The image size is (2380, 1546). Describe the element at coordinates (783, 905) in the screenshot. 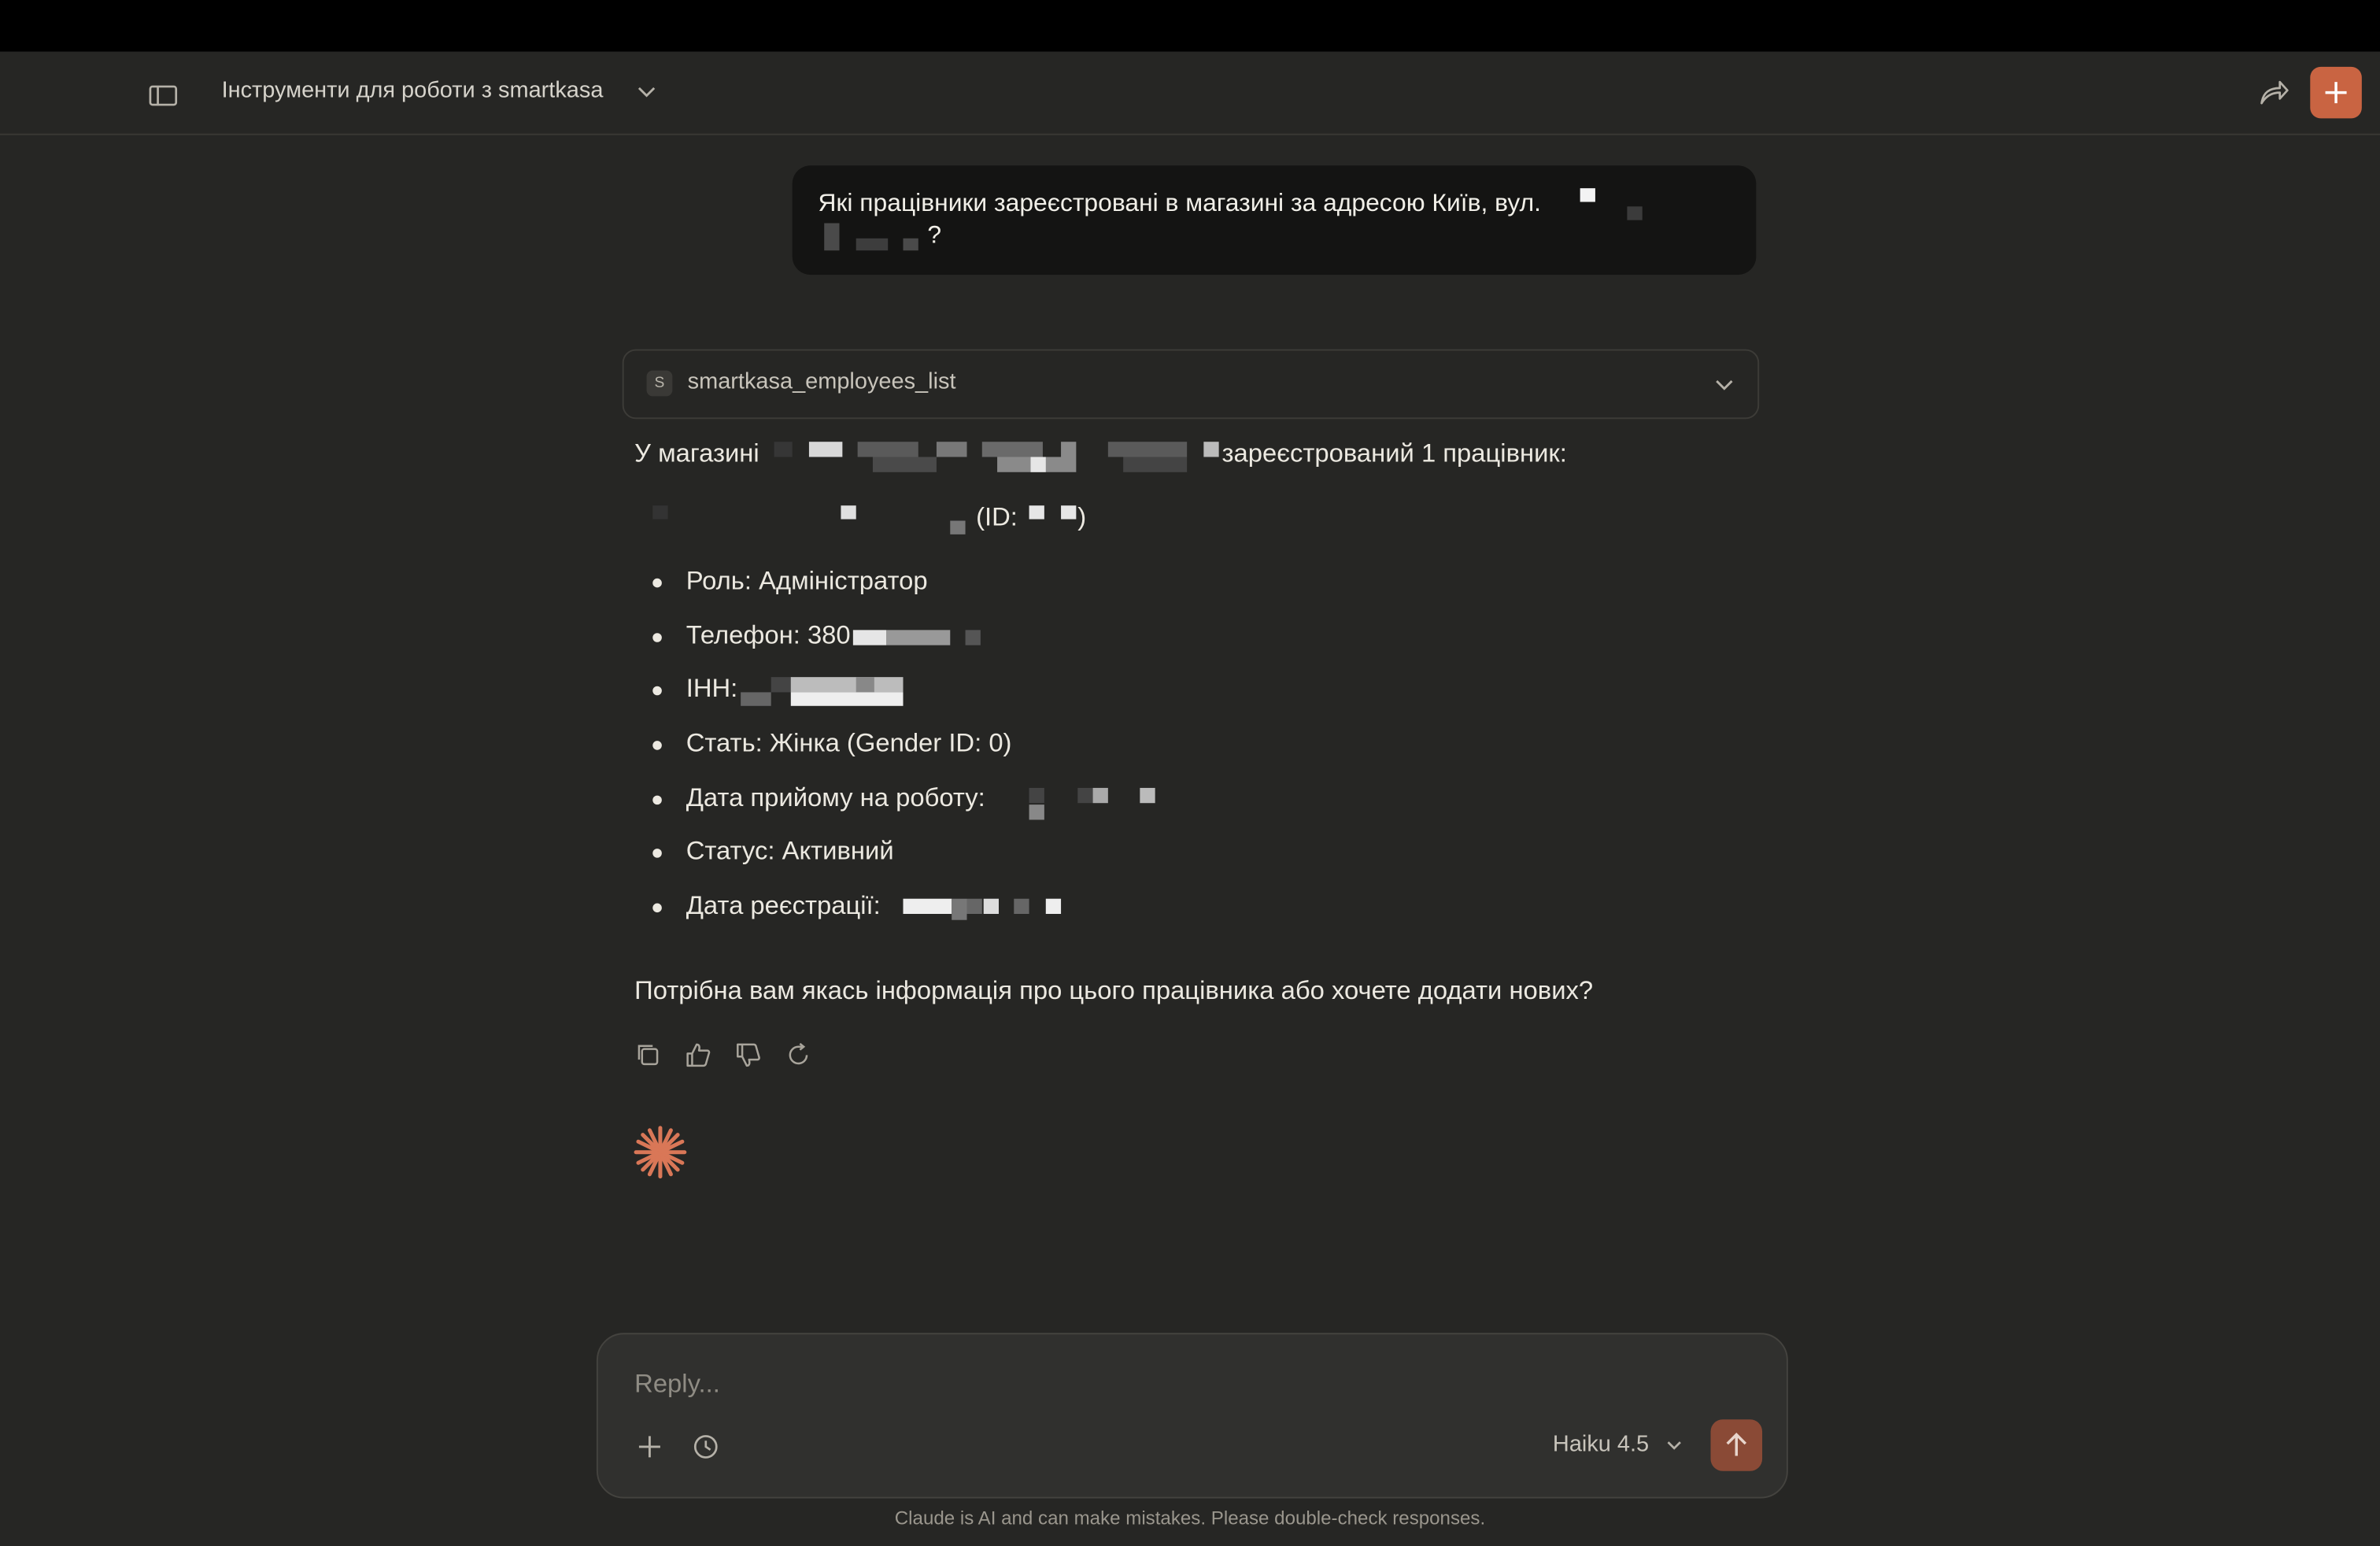

I see `list-item: Дата реєстрації:` at that location.